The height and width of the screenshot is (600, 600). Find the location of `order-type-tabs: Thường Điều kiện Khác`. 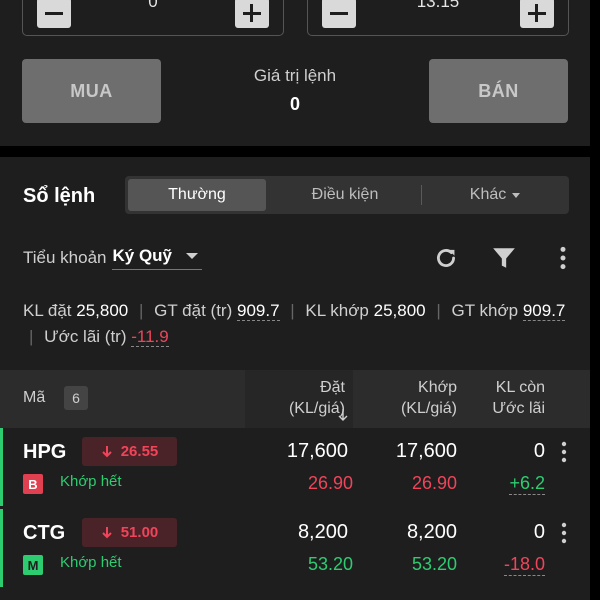

order-type-tabs: Thường Điều kiện Khác is located at coordinates (347, 195).